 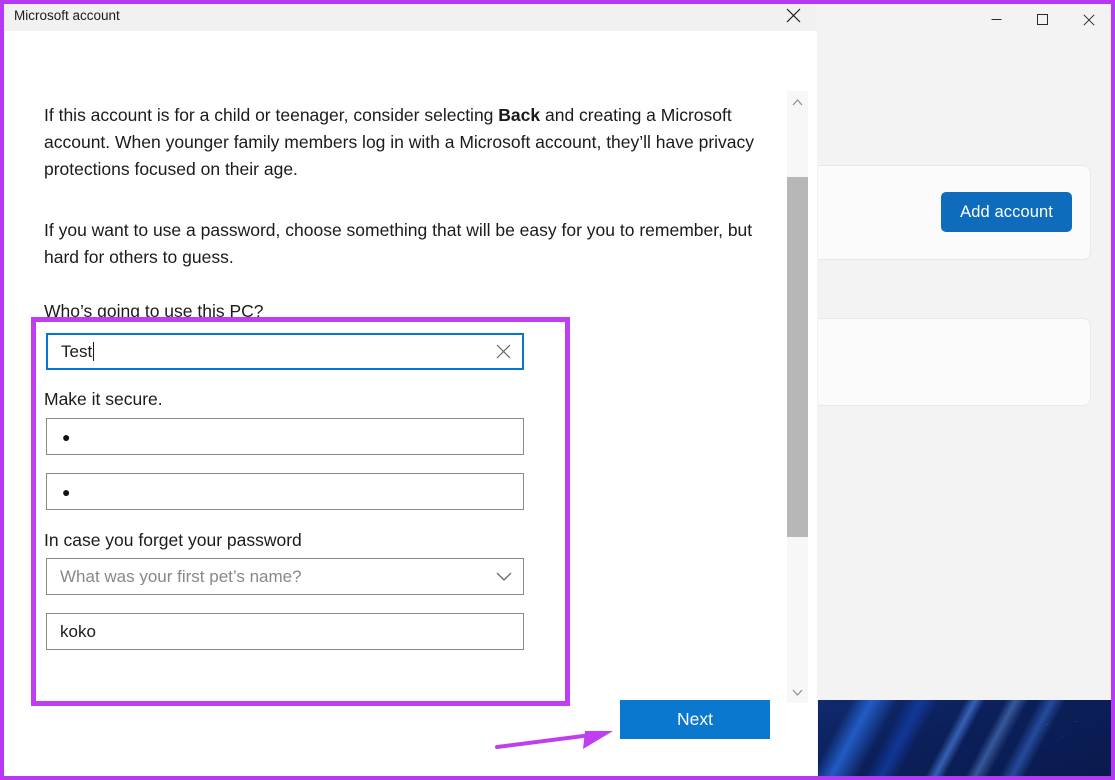 I want to click on username-input: Test, so click(x=285, y=351).